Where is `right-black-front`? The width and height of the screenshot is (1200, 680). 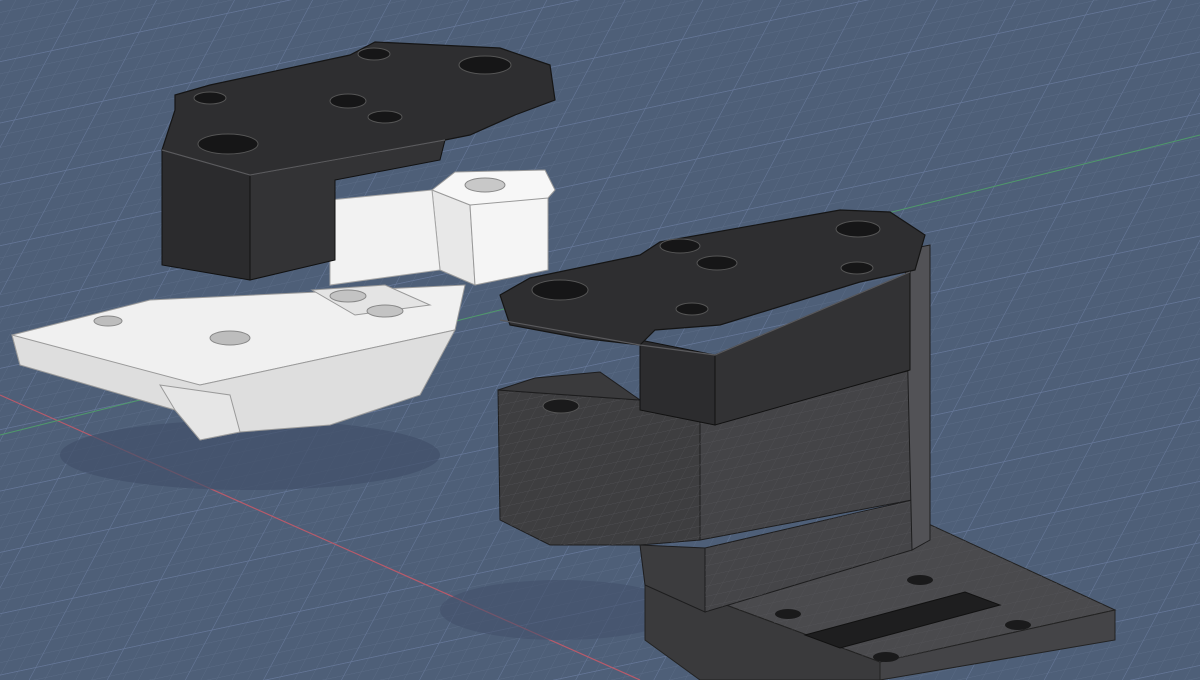 right-black-front is located at coordinates (677, 382).